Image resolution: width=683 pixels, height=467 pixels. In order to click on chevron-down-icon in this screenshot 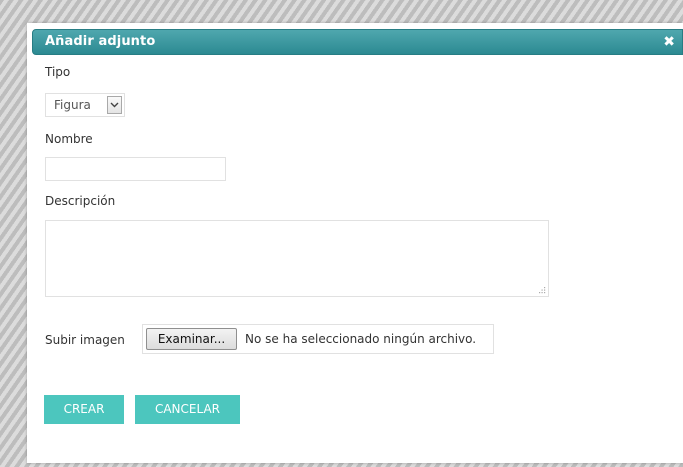, I will do `click(114, 105)`.